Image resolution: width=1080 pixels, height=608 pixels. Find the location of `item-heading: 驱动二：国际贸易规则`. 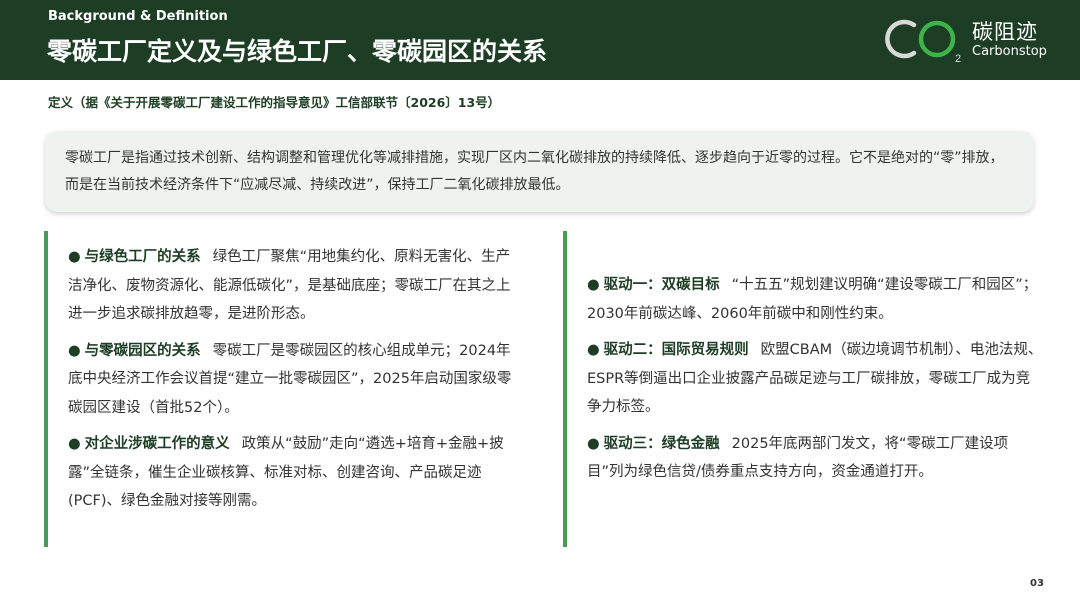

item-heading: 驱动二：国际贸易规则 is located at coordinates (676, 350).